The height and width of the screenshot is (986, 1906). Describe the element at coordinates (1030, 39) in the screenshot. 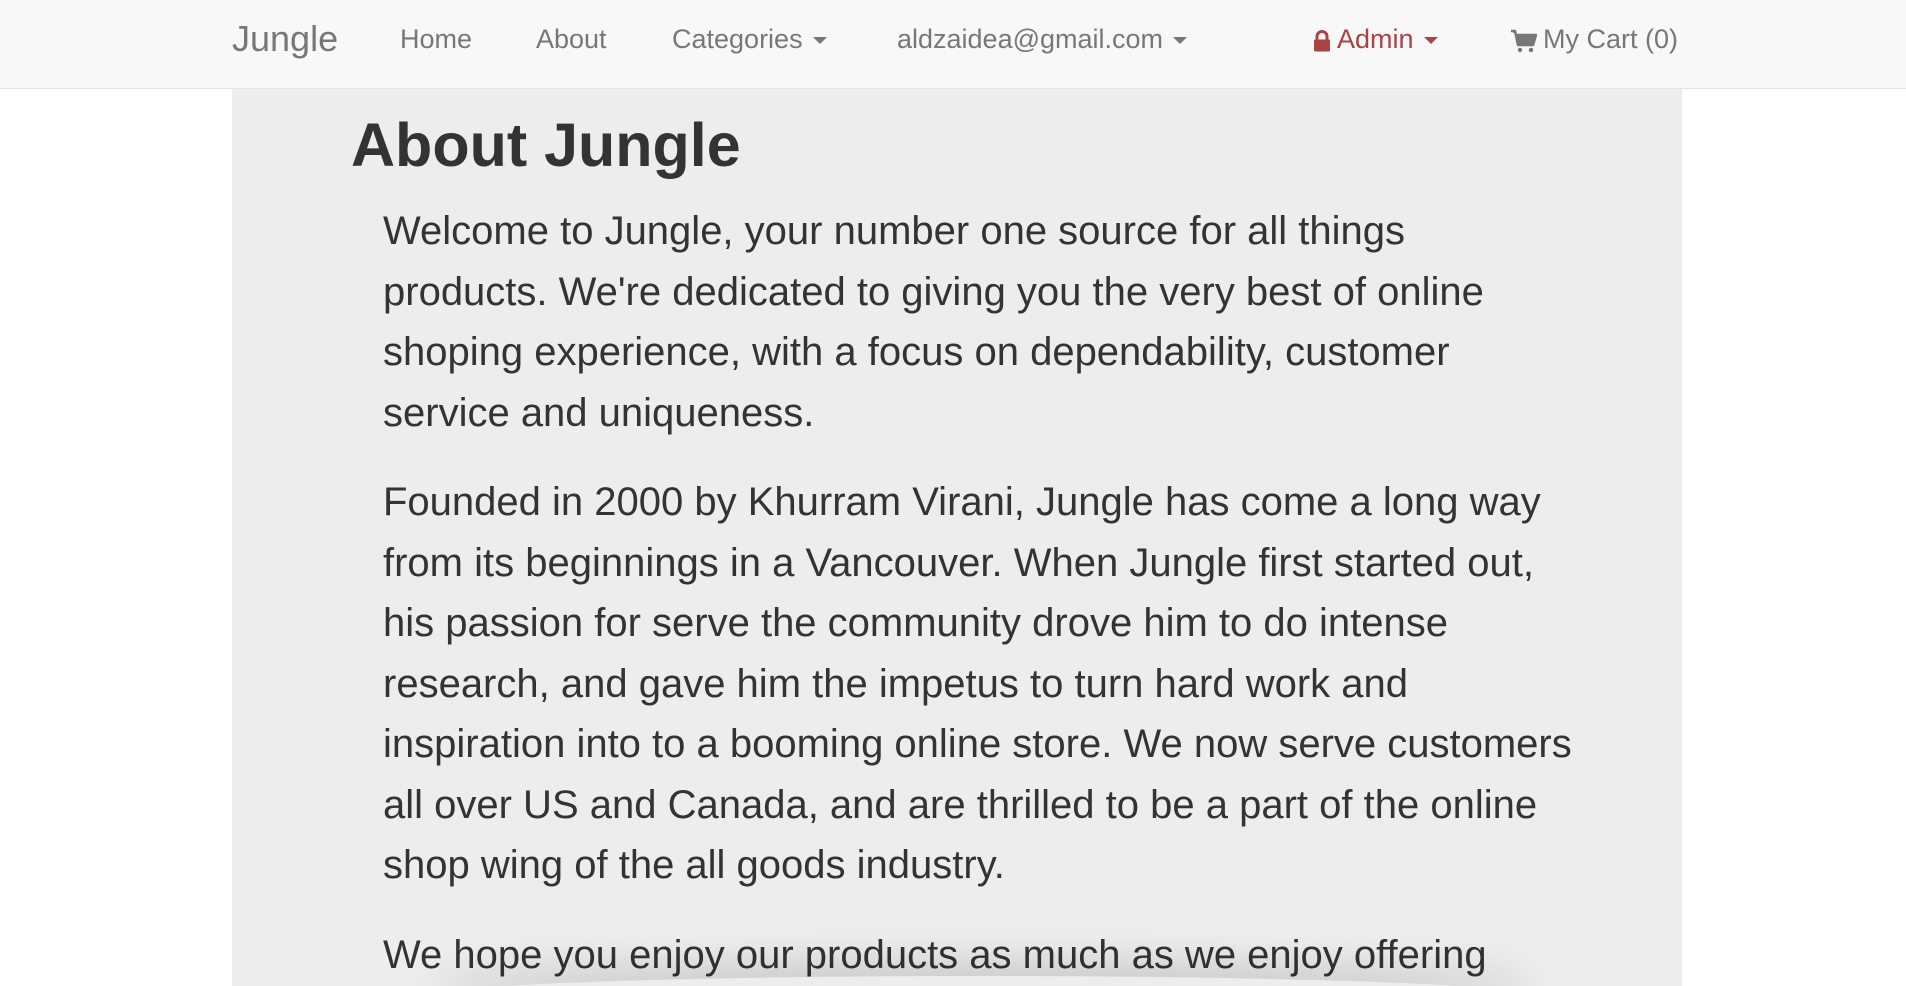

I see `user-email-label: aldzaidea@gmail.com` at that location.